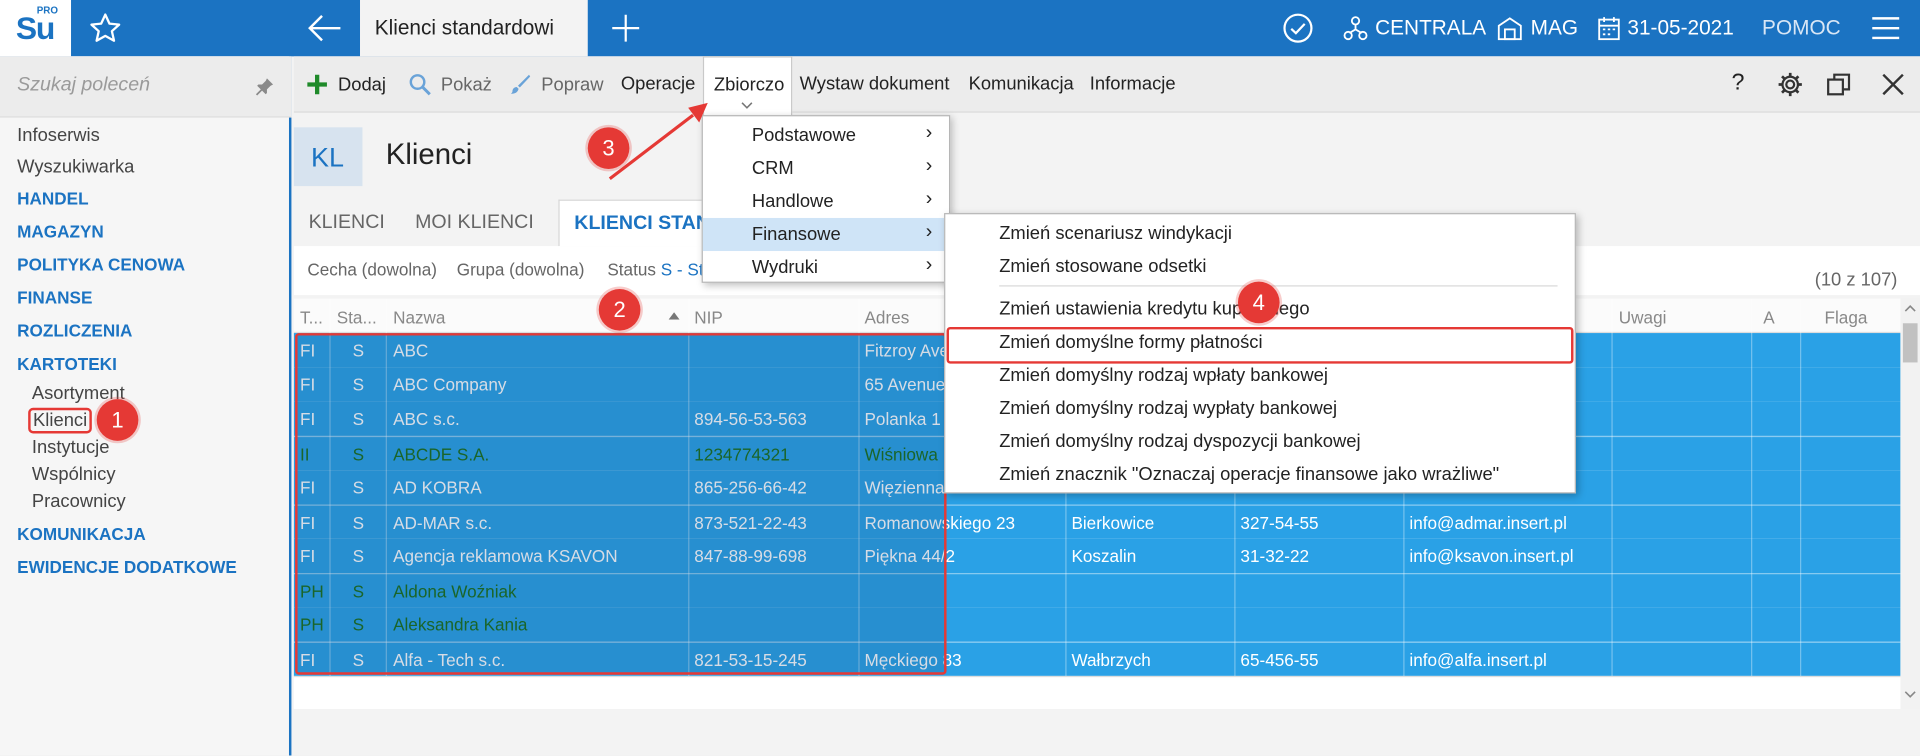 The height and width of the screenshot is (756, 1920). What do you see at coordinates (127, 567) in the screenshot?
I see `sidebar-section-ewidencje-dodatkowe: EWIDENCJE DODATKOWE` at bounding box center [127, 567].